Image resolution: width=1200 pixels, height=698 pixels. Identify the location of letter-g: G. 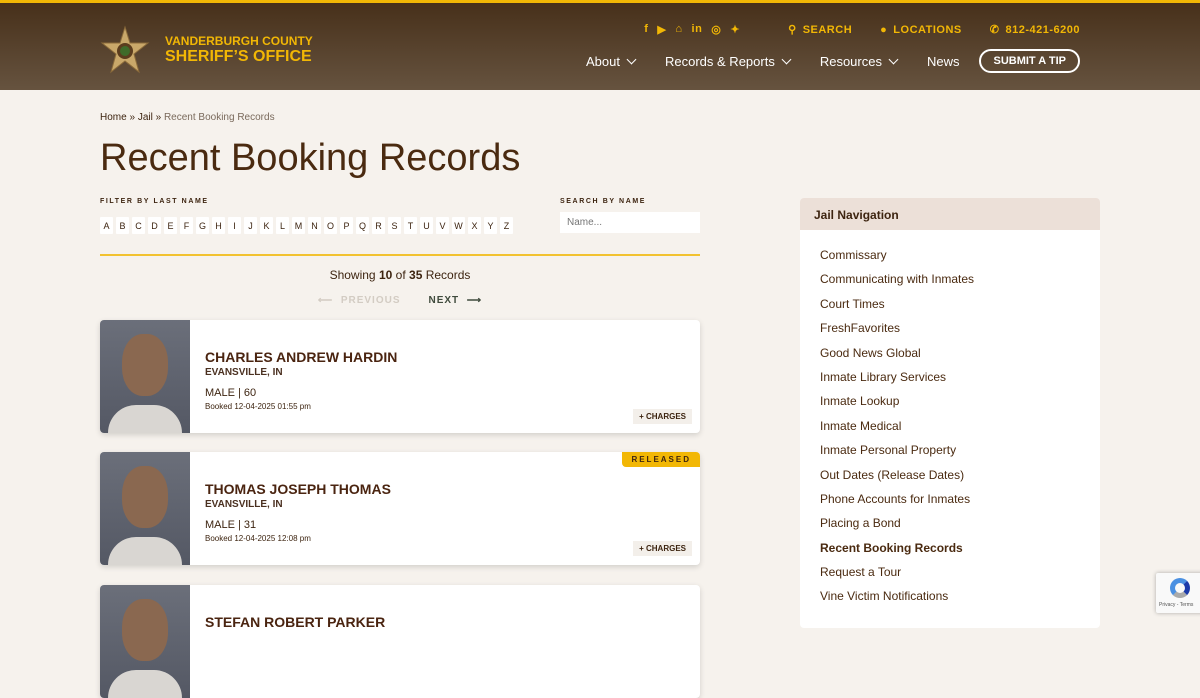
(202, 225).